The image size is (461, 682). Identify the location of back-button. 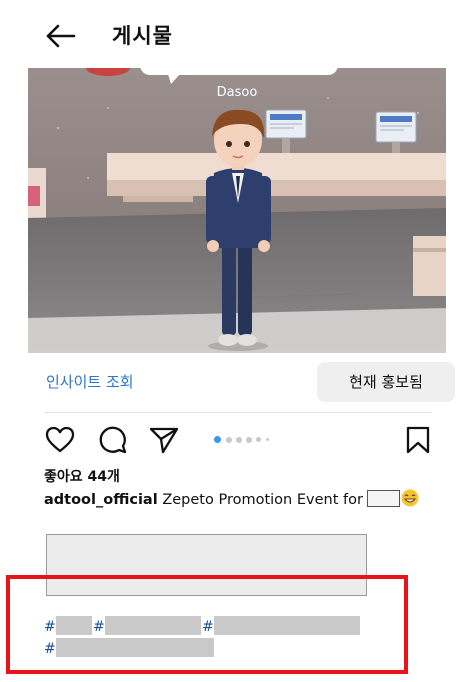
(60, 36).